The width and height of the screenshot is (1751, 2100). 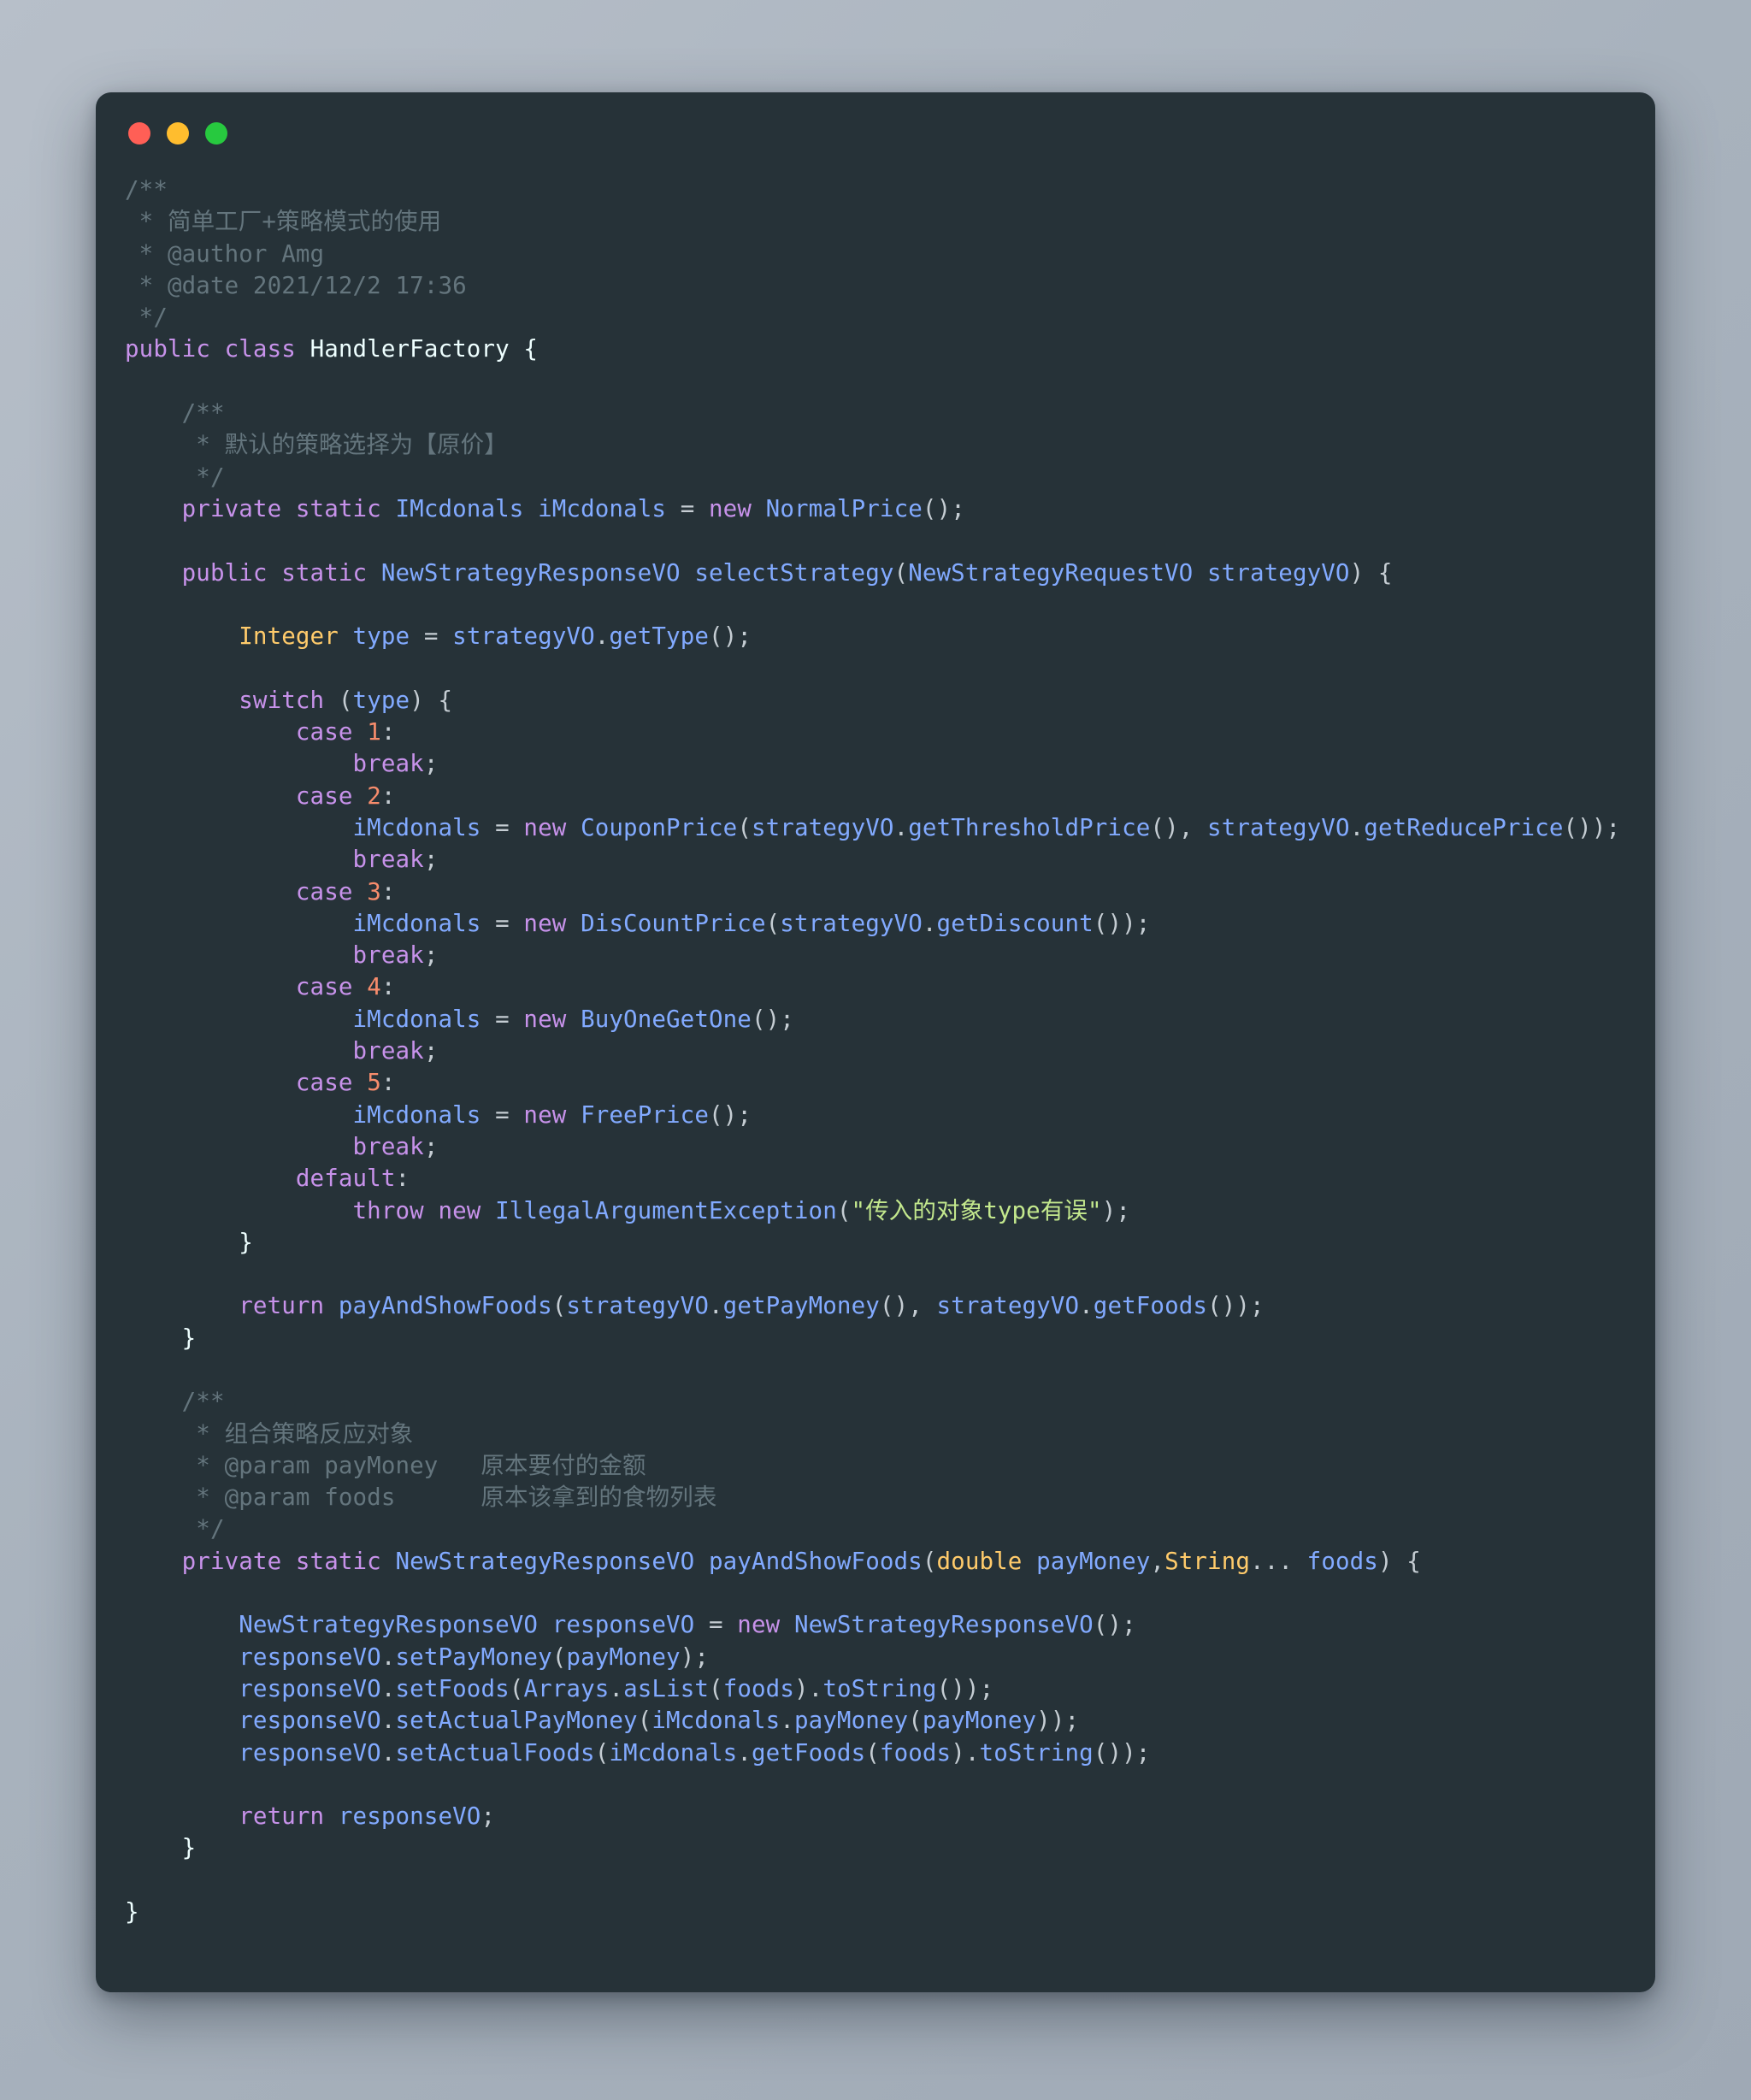 What do you see at coordinates (146, 318) in the screenshot?
I see `code-token: */` at bounding box center [146, 318].